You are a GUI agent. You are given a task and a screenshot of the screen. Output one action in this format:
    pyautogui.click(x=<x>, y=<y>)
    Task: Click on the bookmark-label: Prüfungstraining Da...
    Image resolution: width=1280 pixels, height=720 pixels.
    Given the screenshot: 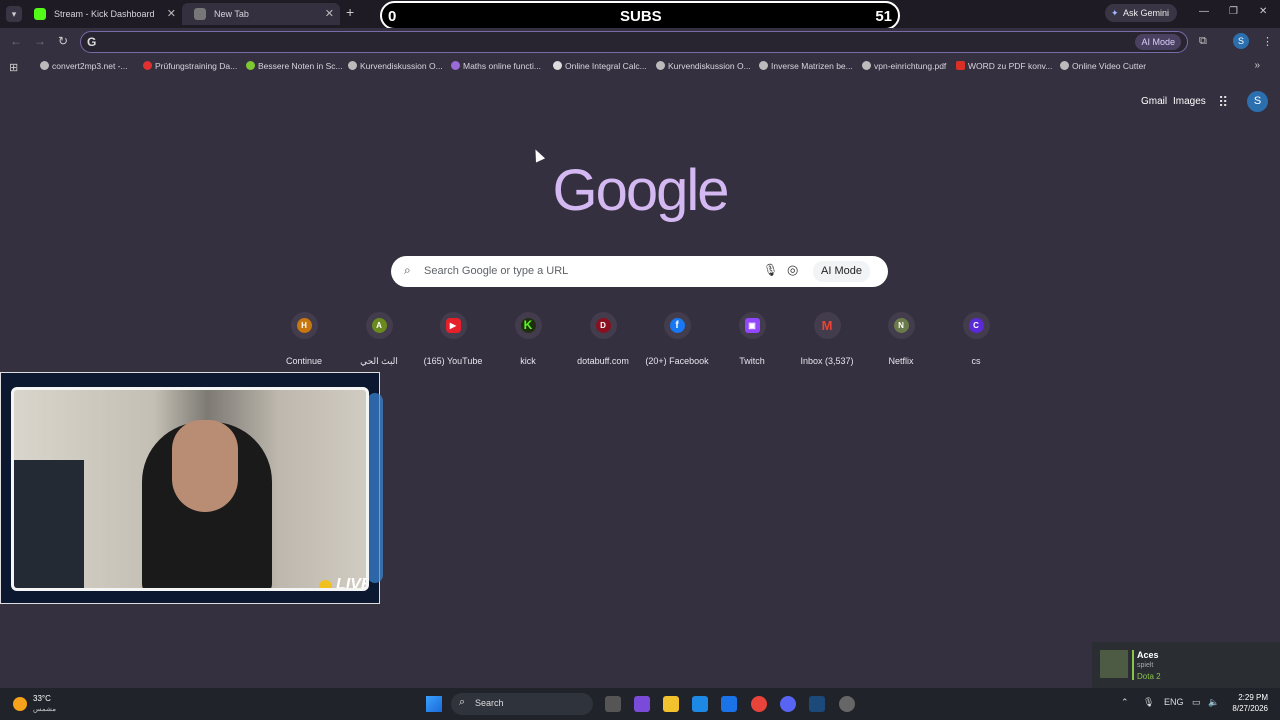 What is the action you would take?
    pyautogui.click(x=196, y=66)
    